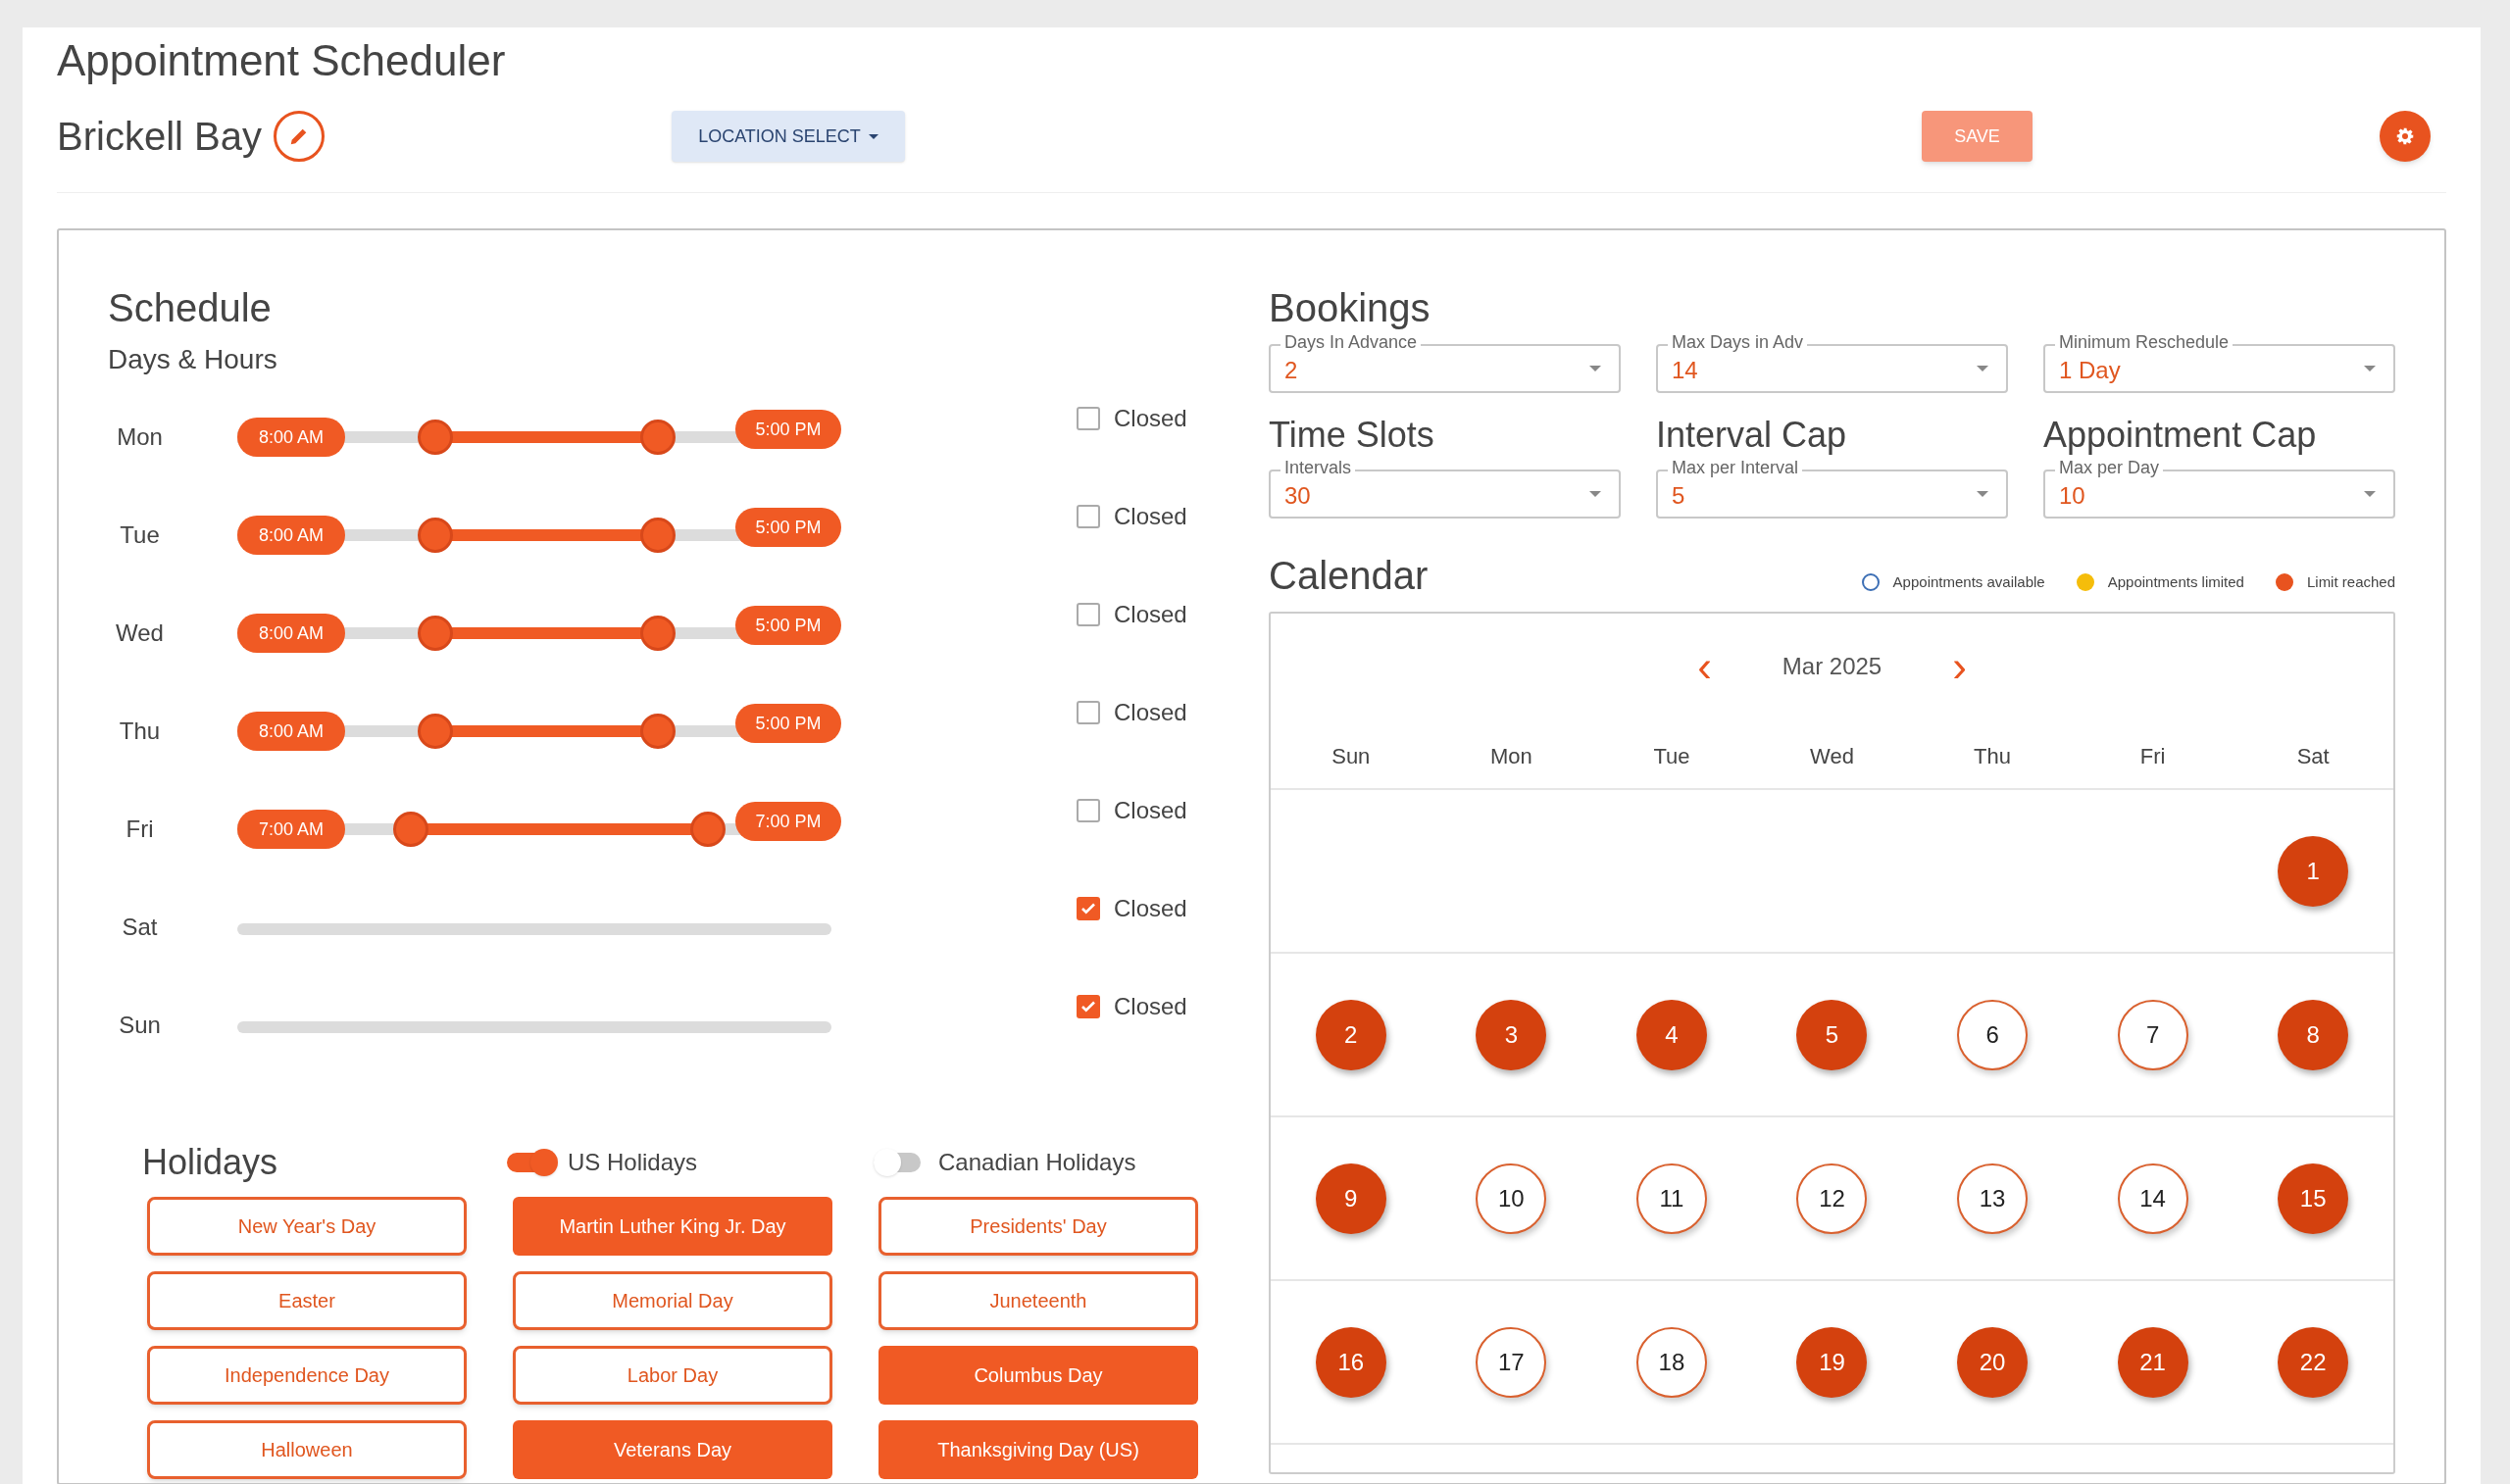  What do you see at coordinates (672, 1450) in the screenshot?
I see `holiday-button: Veterans Day` at bounding box center [672, 1450].